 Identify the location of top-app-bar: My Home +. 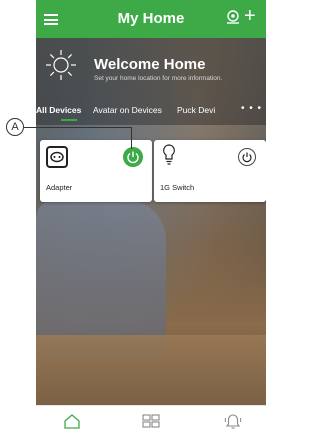
(151, 19).